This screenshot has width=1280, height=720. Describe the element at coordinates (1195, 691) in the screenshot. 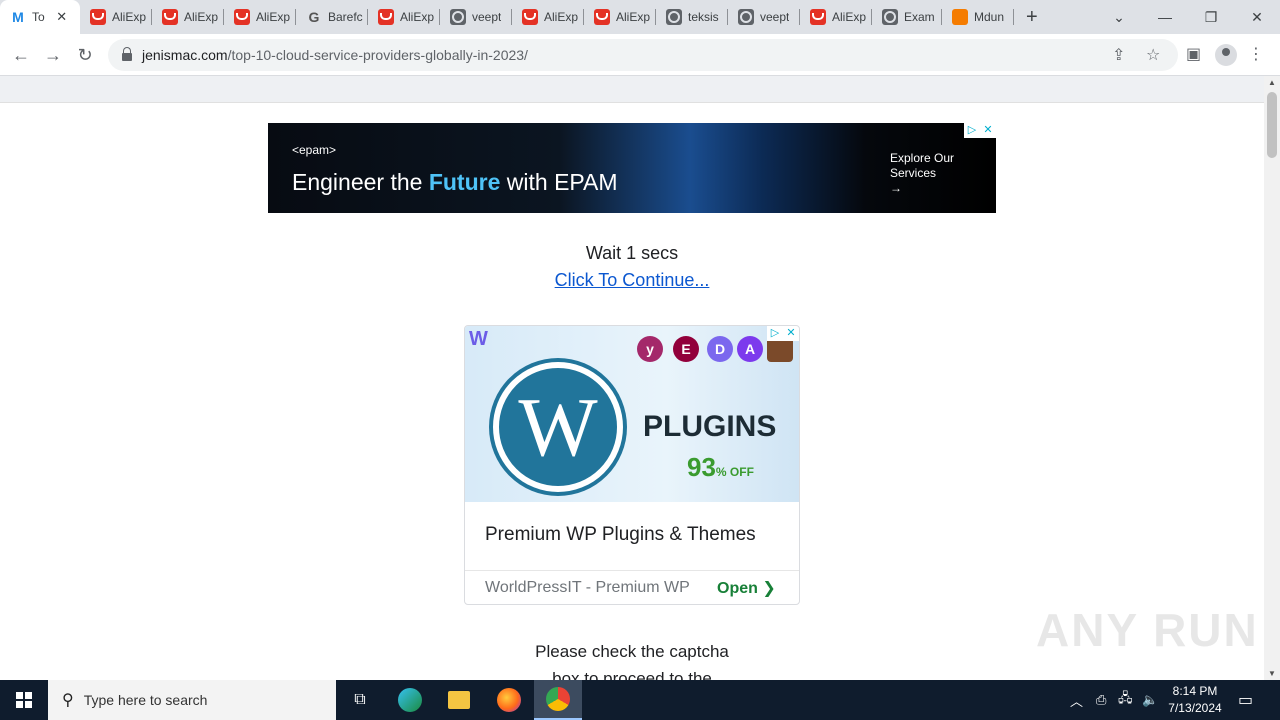

I see `clock-time: 8:14 PM` at that location.